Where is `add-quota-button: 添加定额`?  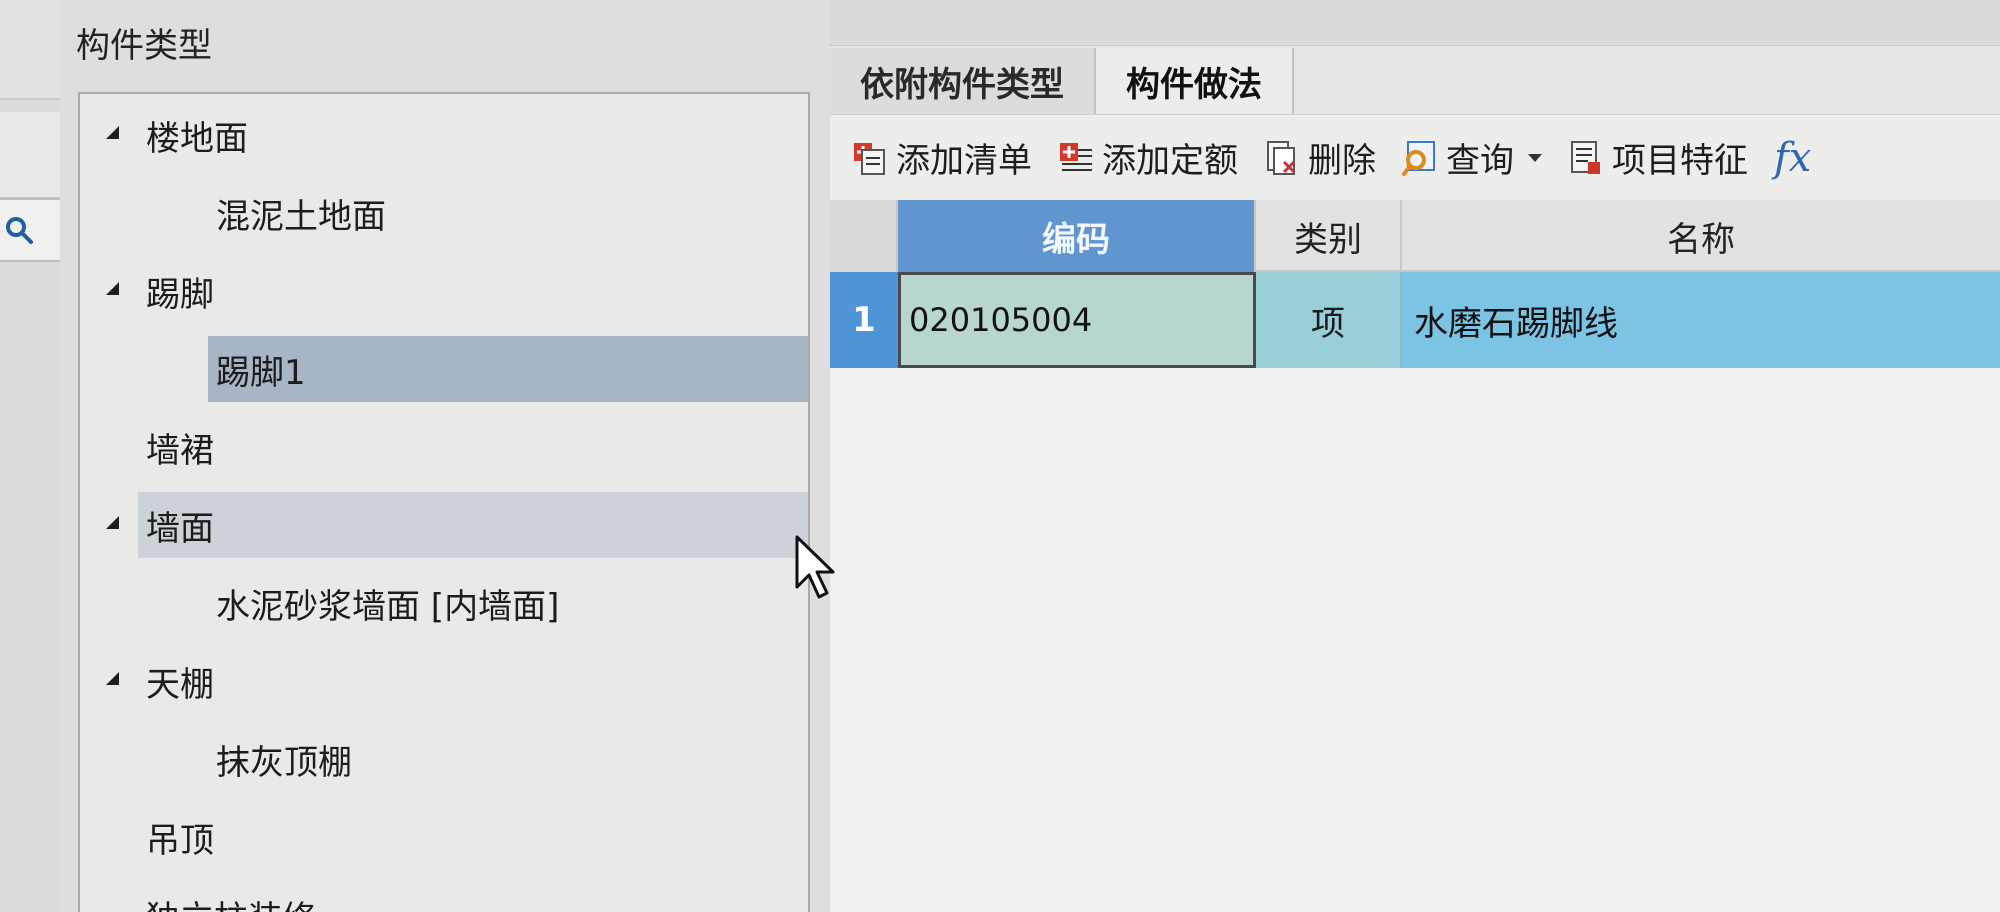
add-quota-button: 添加定额 is located at coordinates (1154, 157).